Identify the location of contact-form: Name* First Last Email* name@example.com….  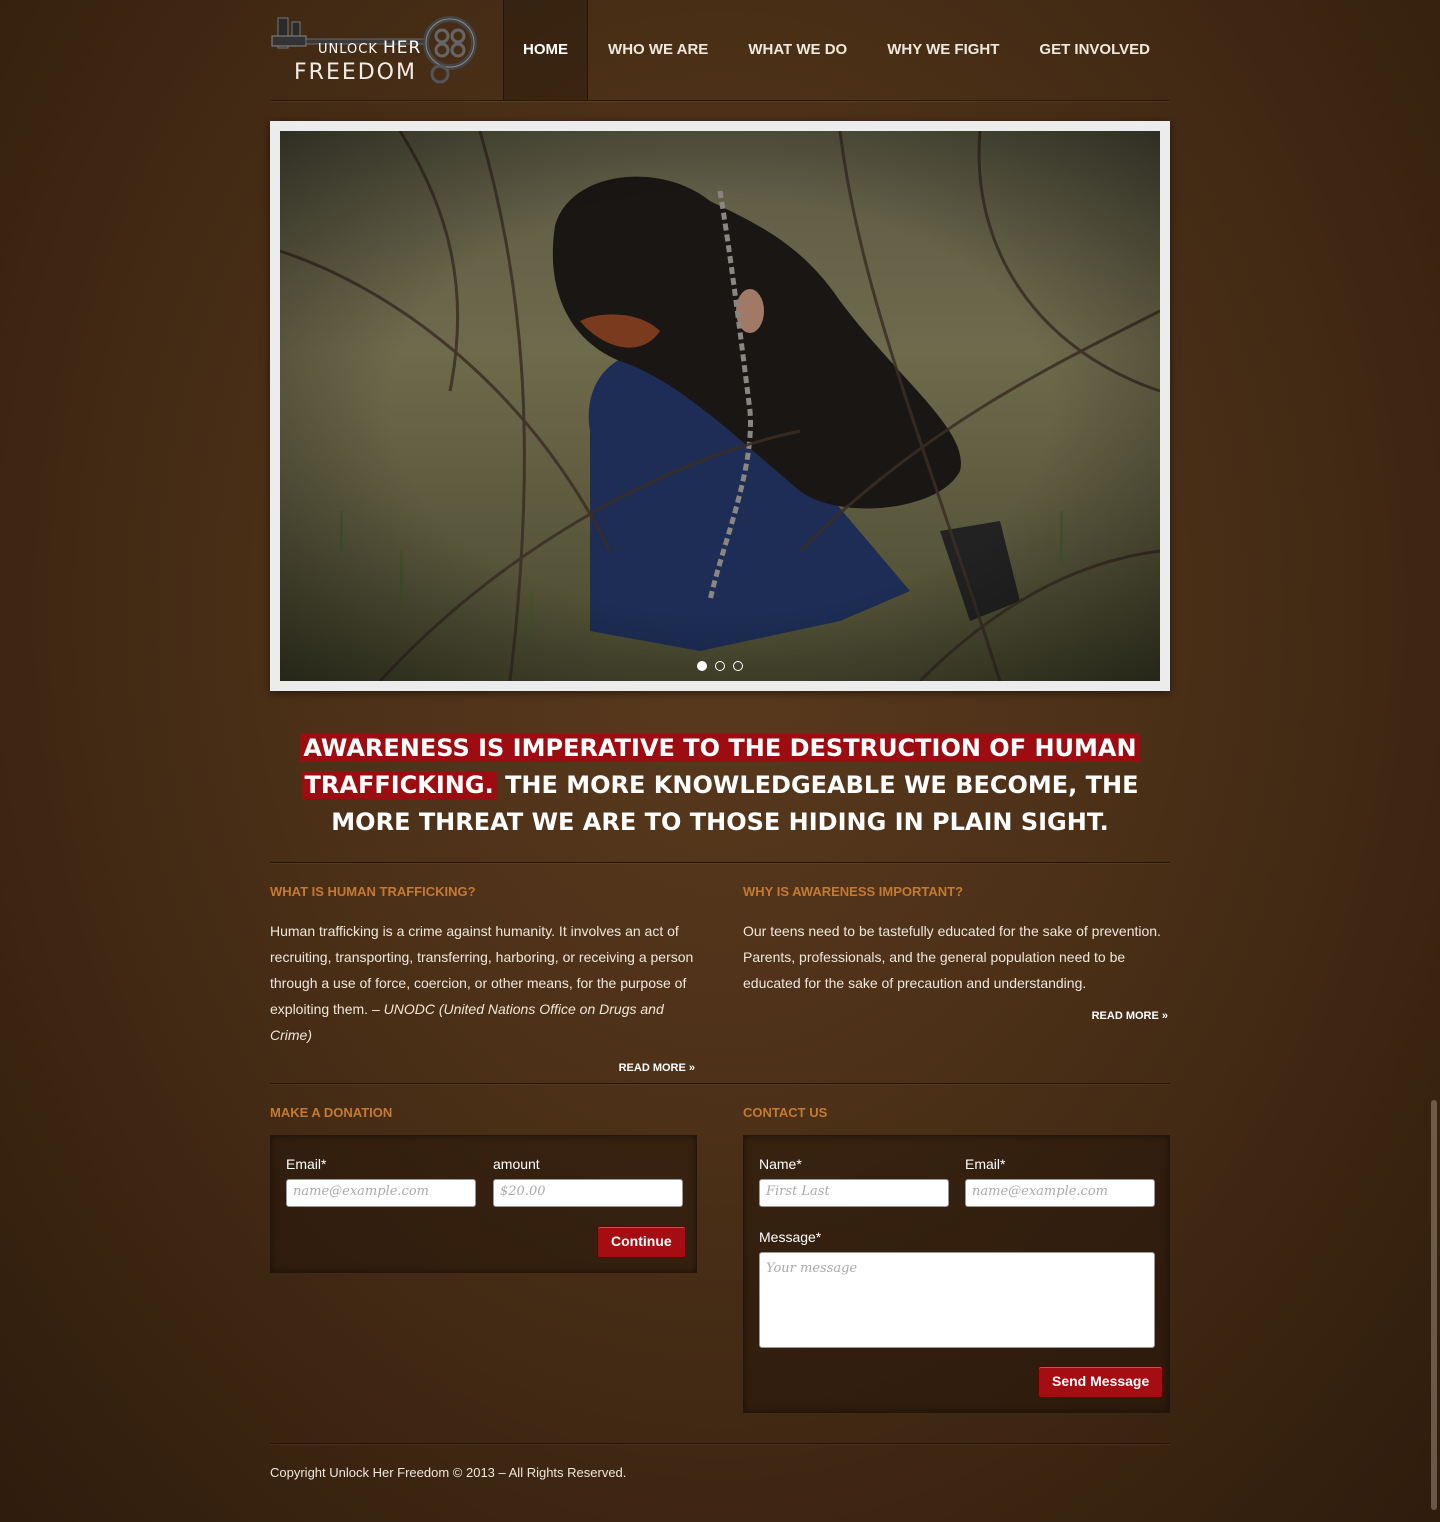
(956, 1274).